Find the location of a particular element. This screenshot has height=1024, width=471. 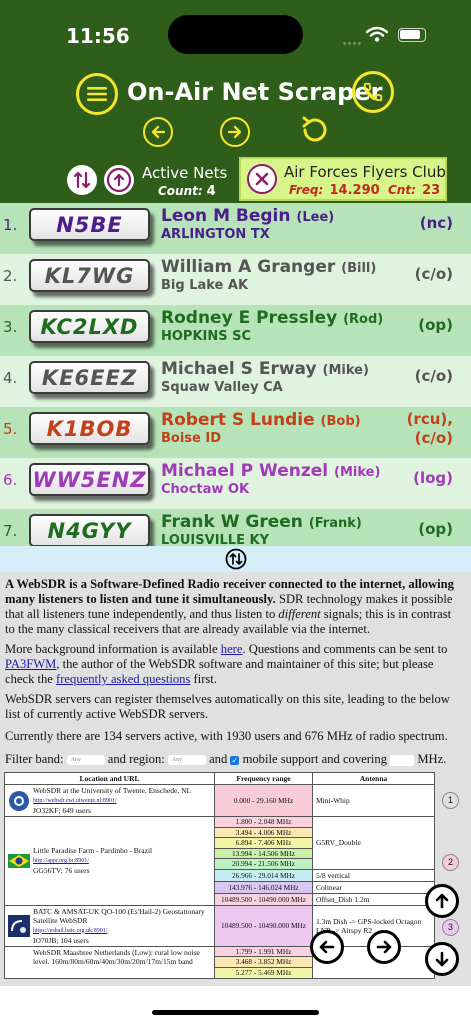

signal-icon is located at coordinates (353, 41).